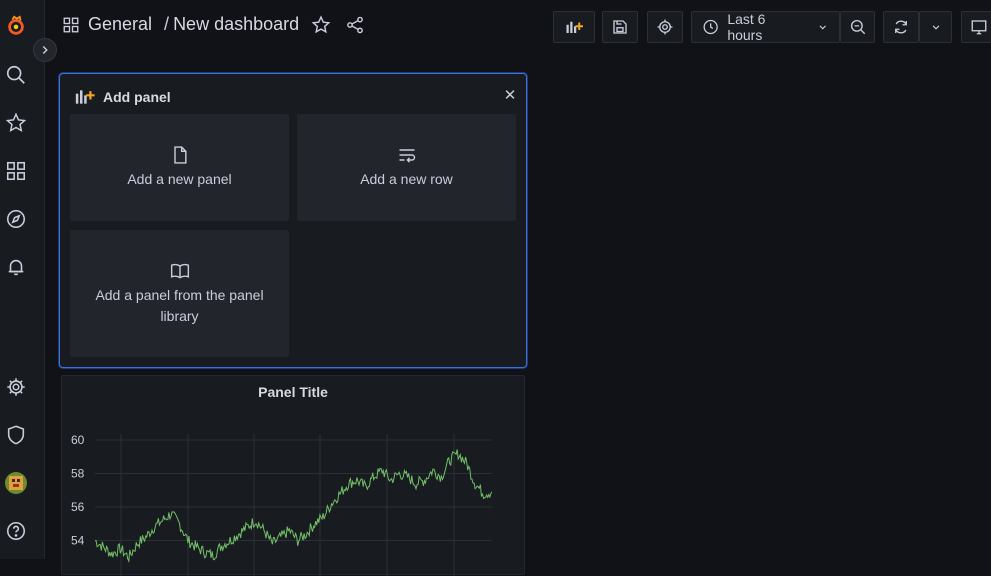 The width and height of the screenshot is (991, 576). I want to click on file-icon, so click(180, 155).